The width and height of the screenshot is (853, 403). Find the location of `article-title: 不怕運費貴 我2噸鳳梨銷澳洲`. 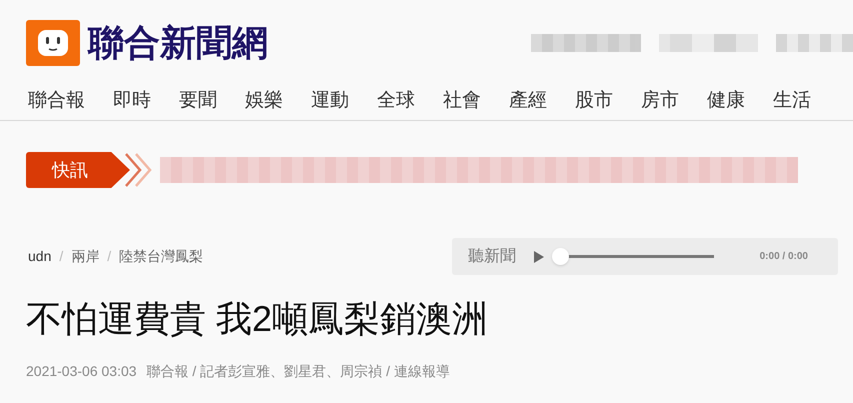

article-title: 不怕運費貴 我2噸鳳梨銷澳洲 is located at coordinates (257, 319).